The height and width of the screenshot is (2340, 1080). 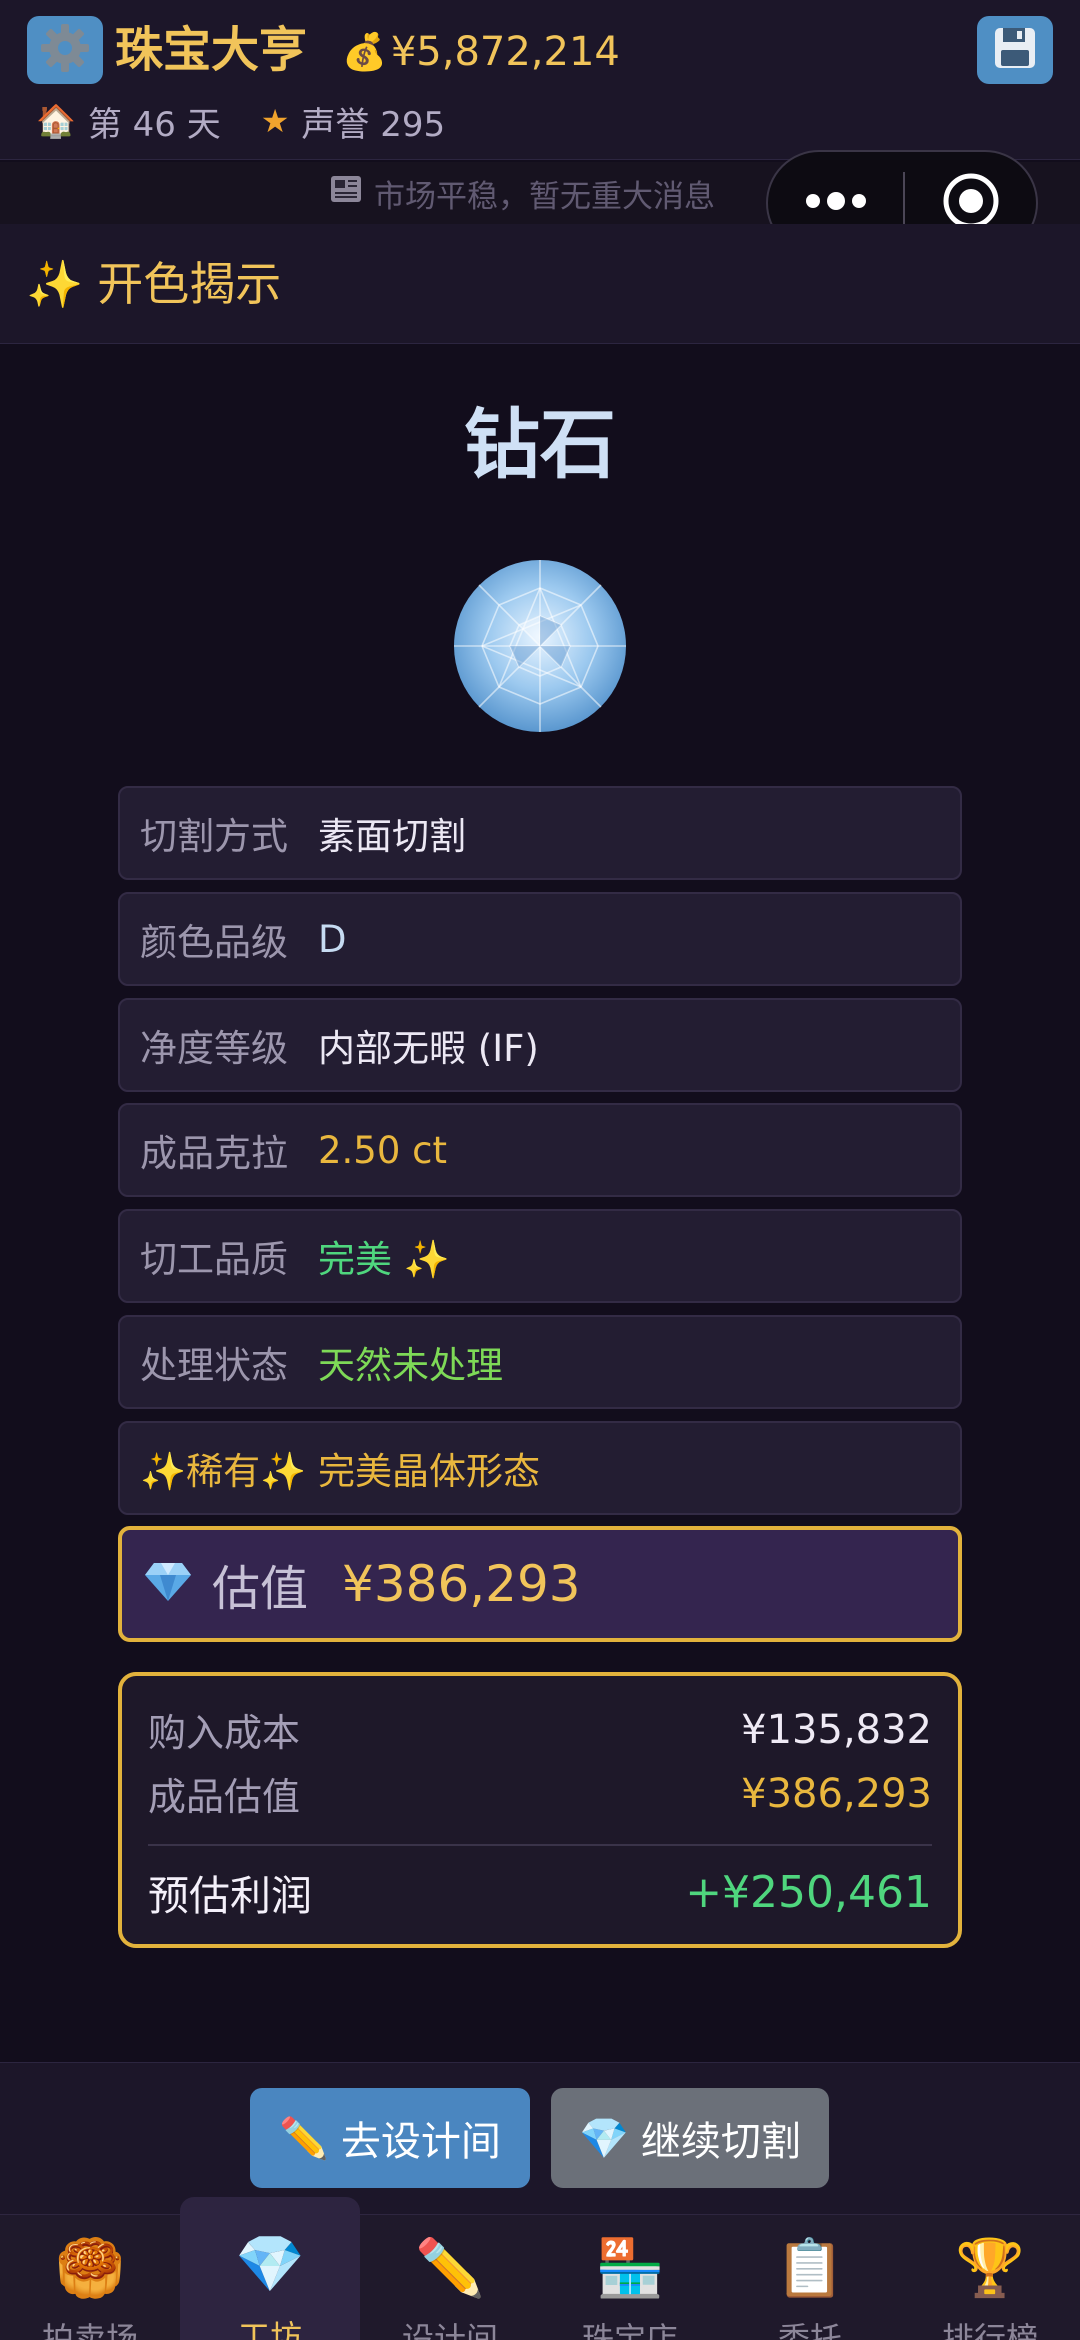 I want to click on profit-divider, so click(x=540, y=1845).